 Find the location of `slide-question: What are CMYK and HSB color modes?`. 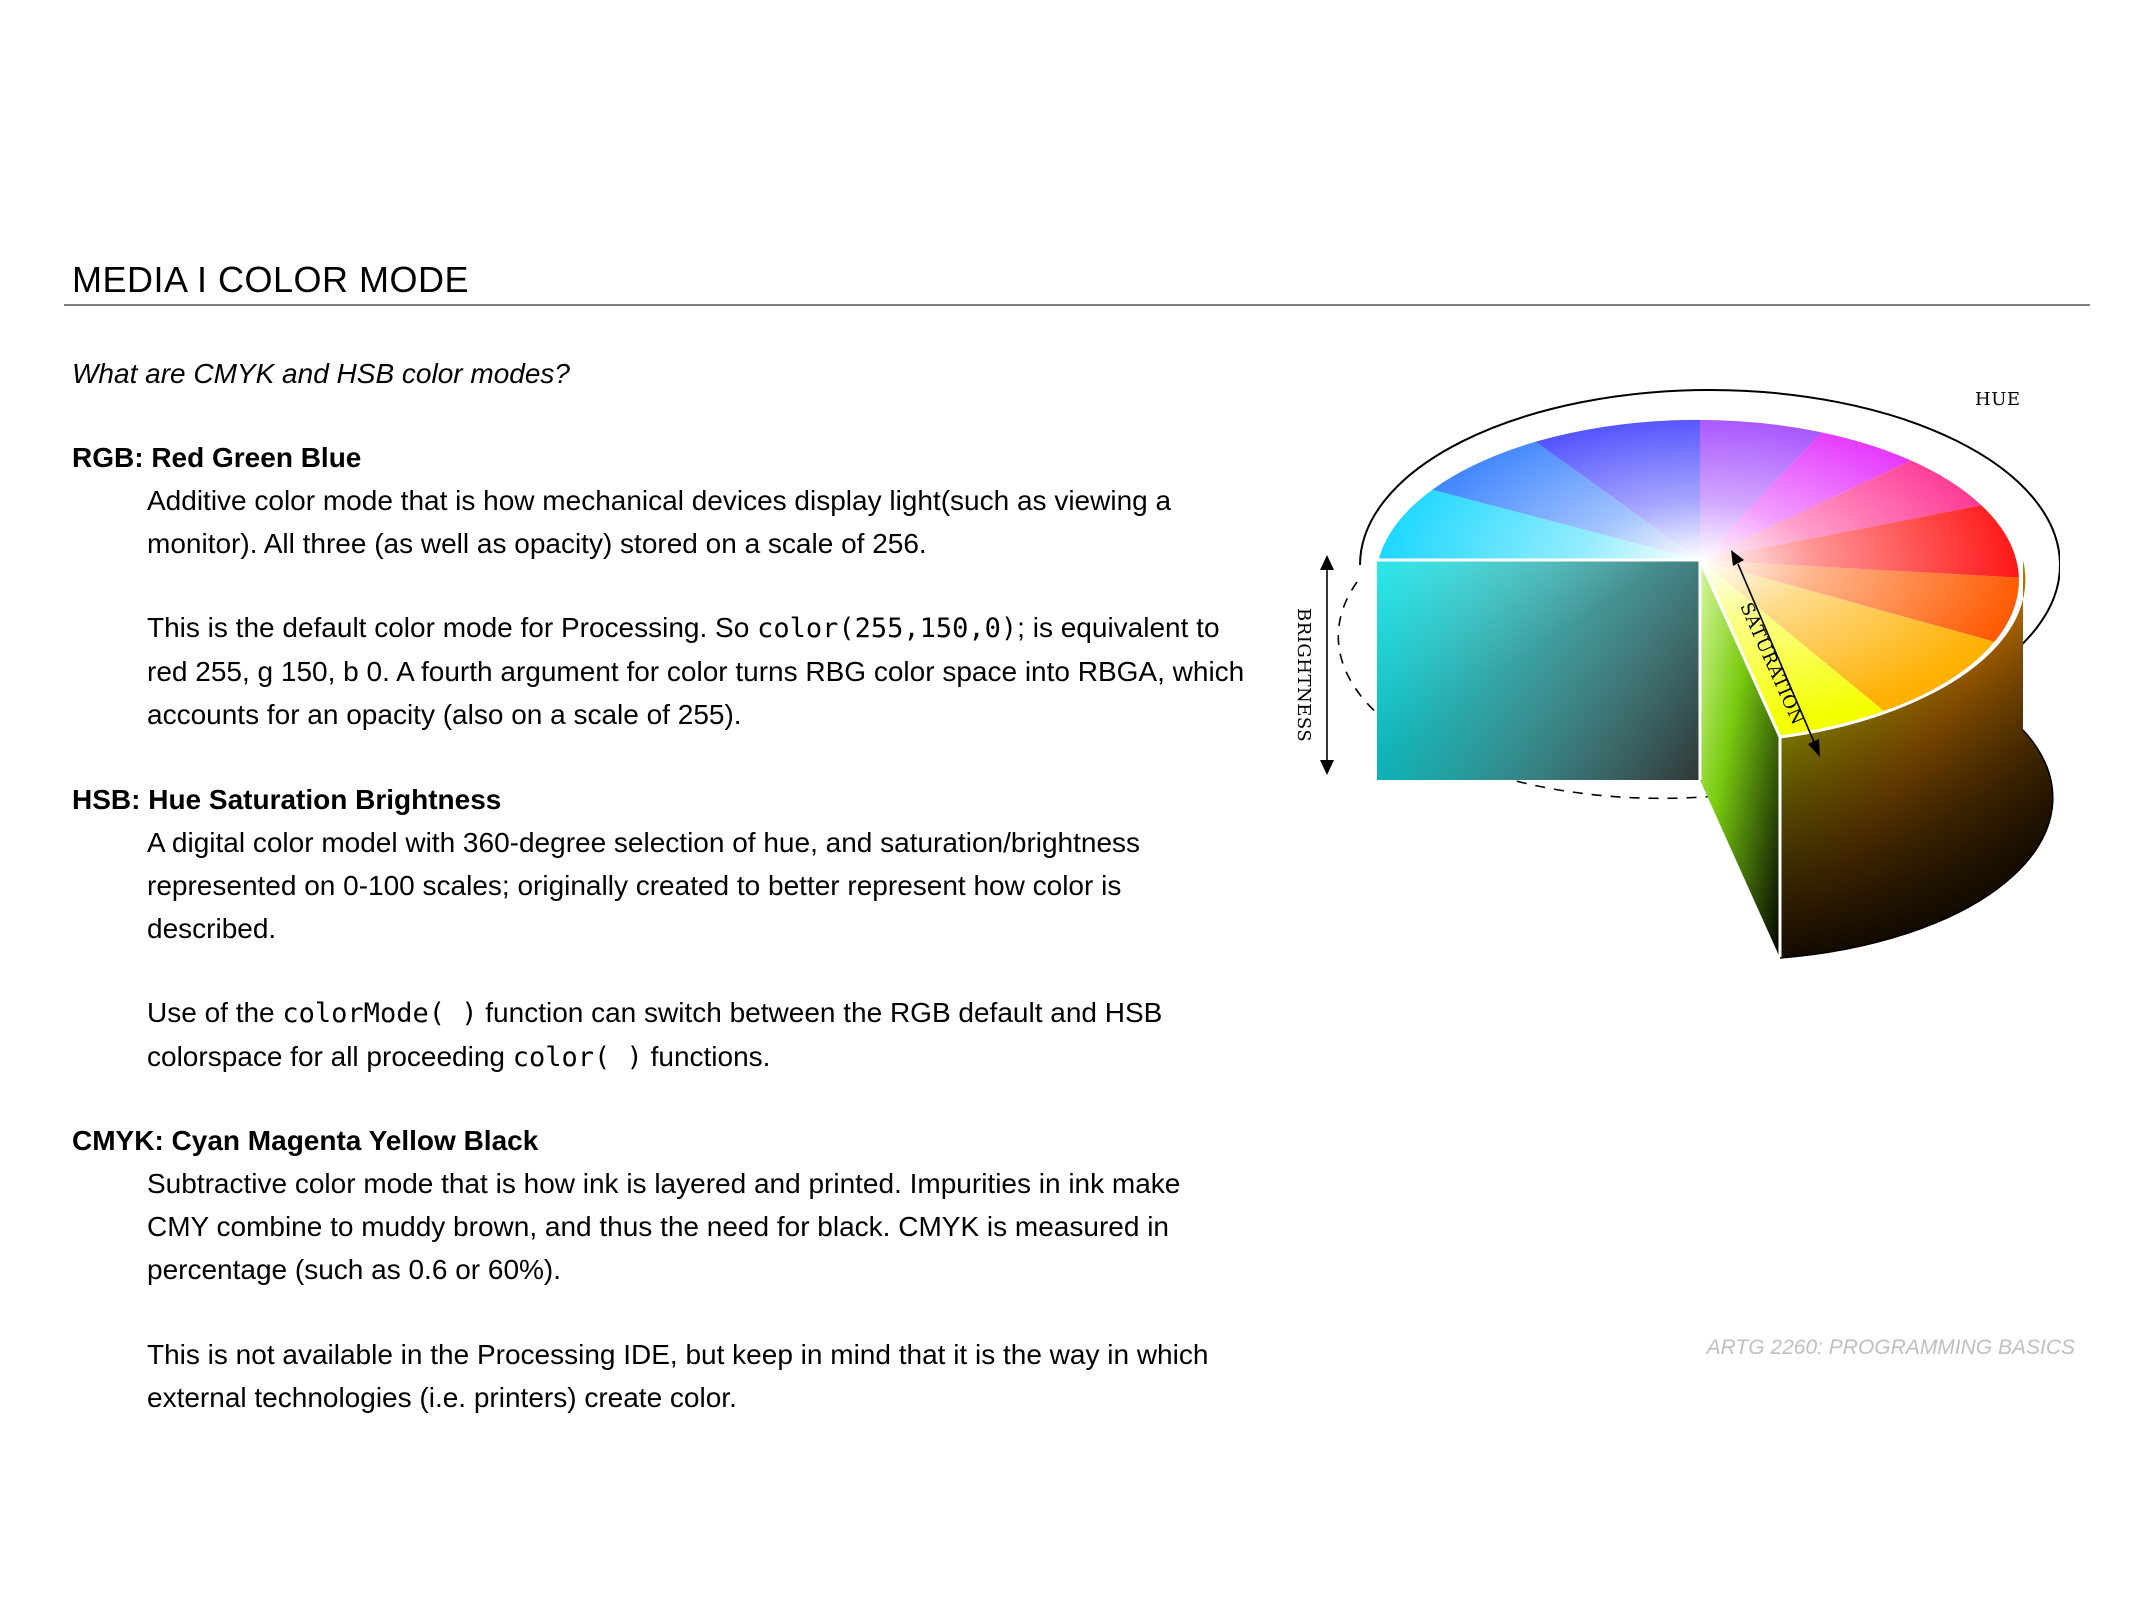

slide-question: What are CMYK and HSB color modes? is located at coordinates (321, 373).